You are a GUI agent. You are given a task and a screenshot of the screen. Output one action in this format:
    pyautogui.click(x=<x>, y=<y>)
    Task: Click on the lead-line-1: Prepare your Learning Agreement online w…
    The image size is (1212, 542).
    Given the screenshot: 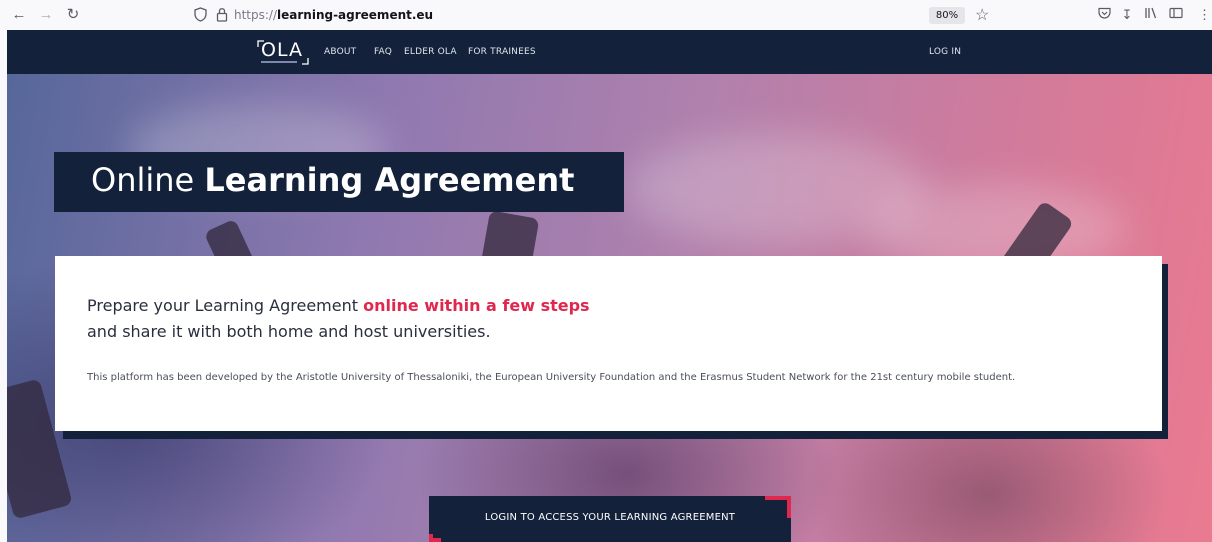 What is the action you would take?
    pyautogui.click(x=338, y=305)
    